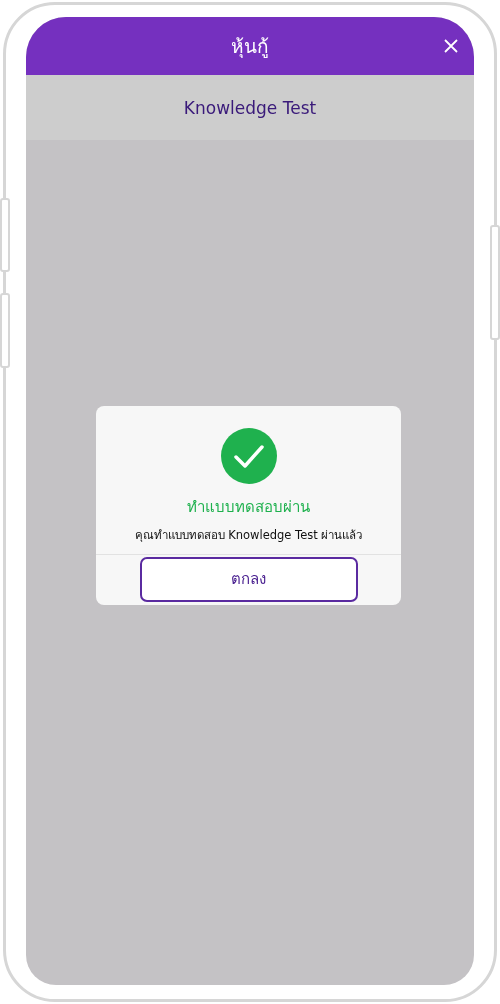 The image size is (500, 1004). Describe the element at coordinates (250, 47) in the screenshot. I see `app-title: หุ้นกู้` at that location.